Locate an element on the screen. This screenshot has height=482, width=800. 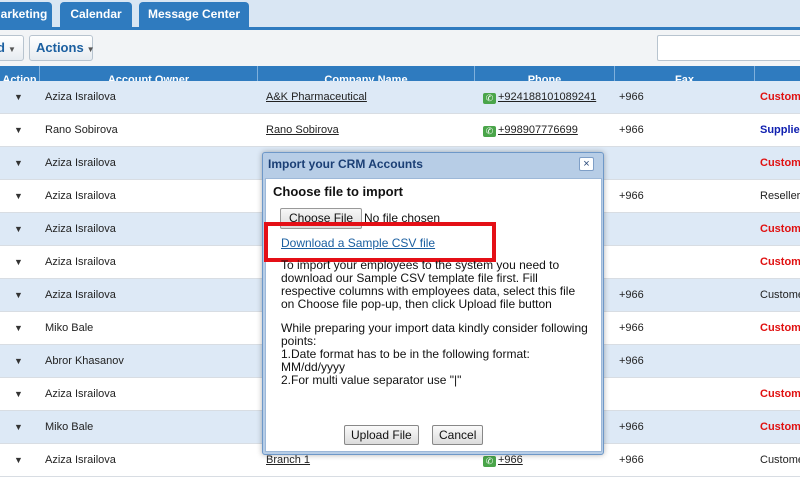
actions-dropdown-button: Actions ▼ is located at coordinates (62, 48).